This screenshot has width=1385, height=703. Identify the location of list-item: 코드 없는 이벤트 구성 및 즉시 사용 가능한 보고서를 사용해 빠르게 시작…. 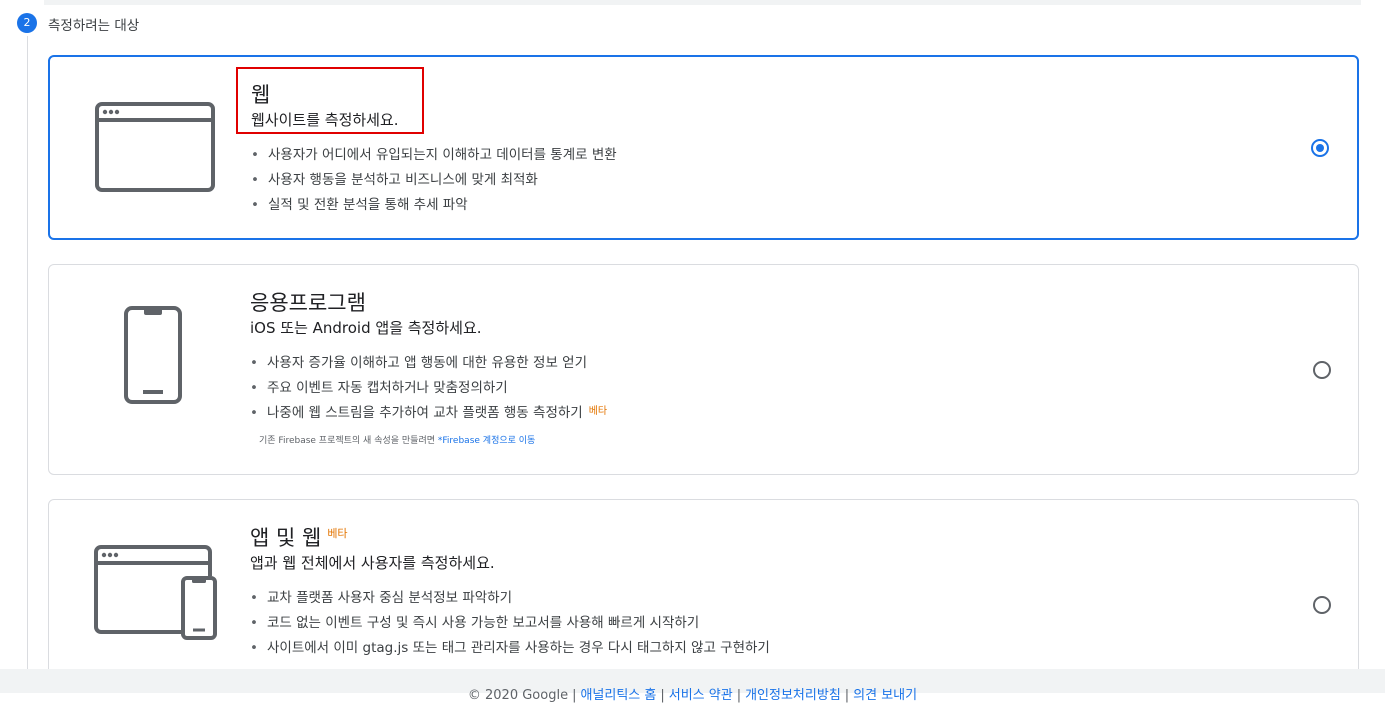
(510, 623).